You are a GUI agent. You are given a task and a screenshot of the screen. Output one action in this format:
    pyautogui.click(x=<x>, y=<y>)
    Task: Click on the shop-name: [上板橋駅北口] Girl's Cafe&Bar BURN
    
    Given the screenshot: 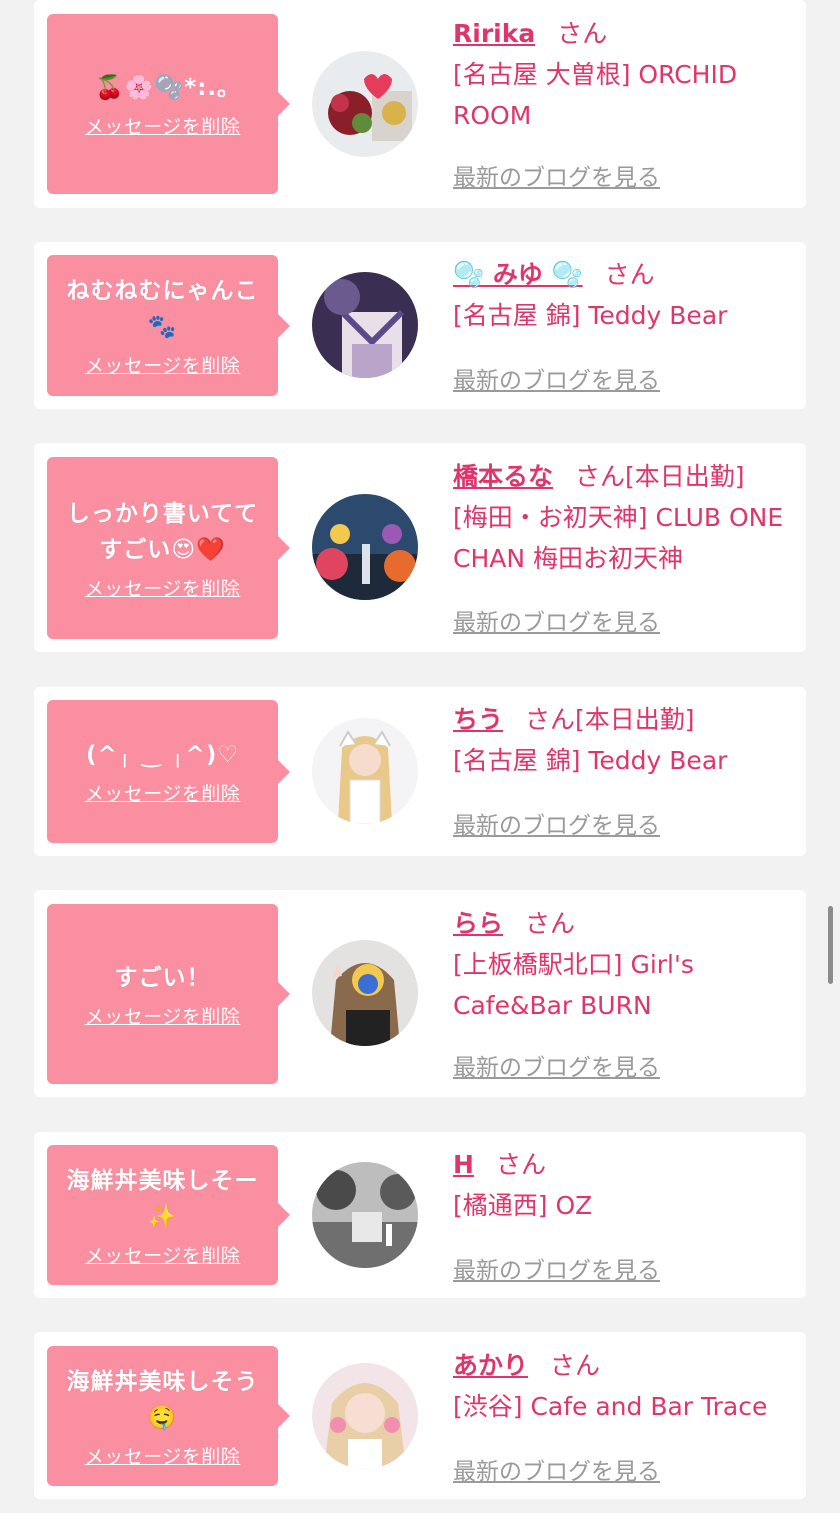 What is the action you would take?
    pyautogui.click(x=573, y=985)
    